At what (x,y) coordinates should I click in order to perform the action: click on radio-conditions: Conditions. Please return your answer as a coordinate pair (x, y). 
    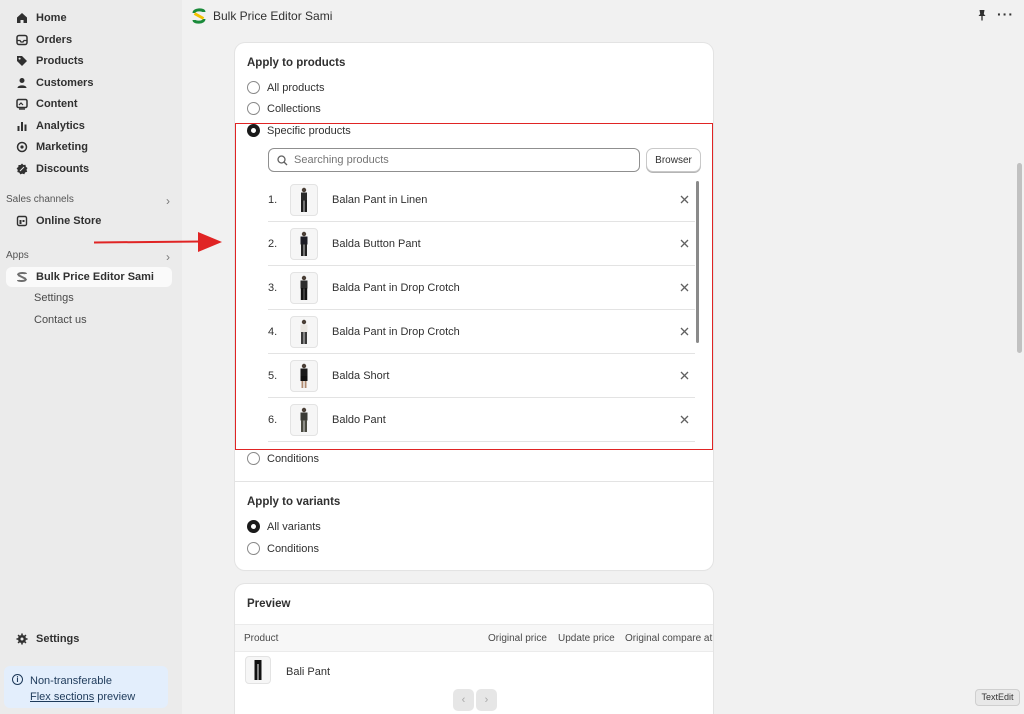
    Looking at the image, I should click on (283, 458).